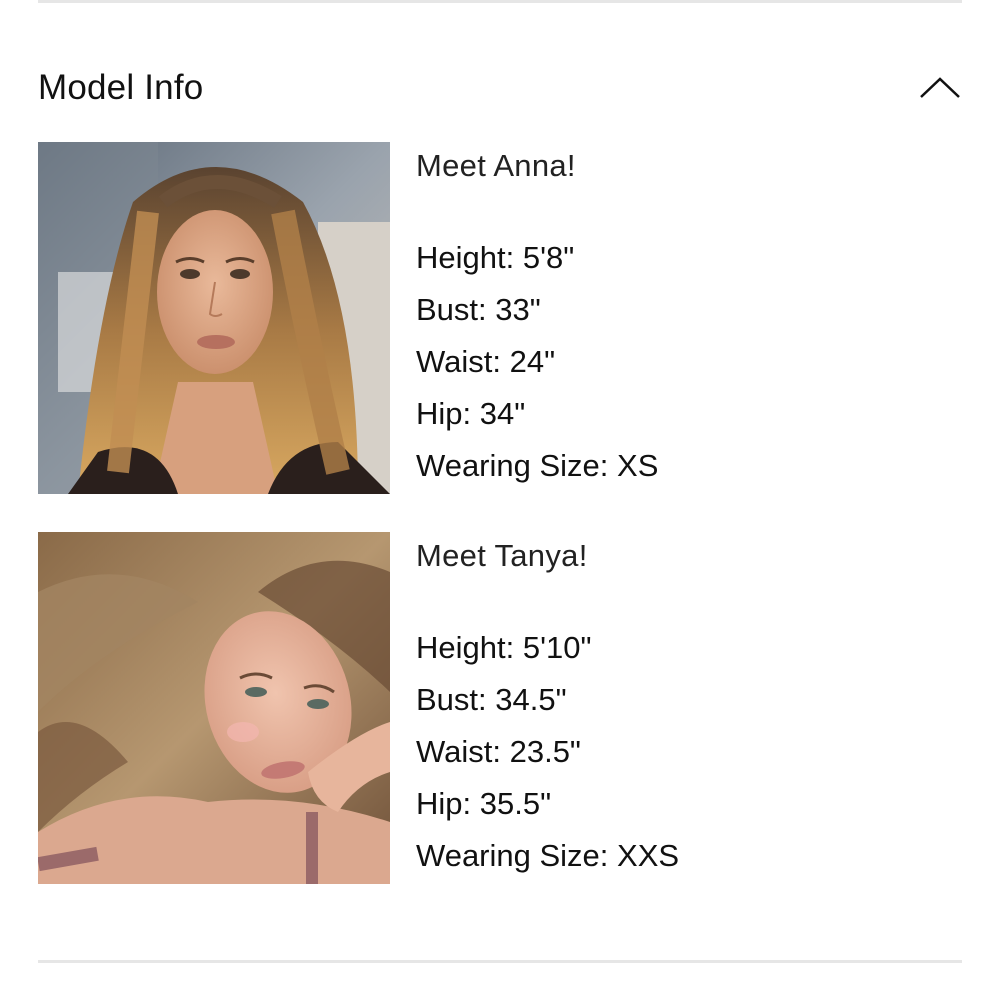 The image size is (1000, 1000). I want to click on stat-value: 23.5", so click(545, 751).